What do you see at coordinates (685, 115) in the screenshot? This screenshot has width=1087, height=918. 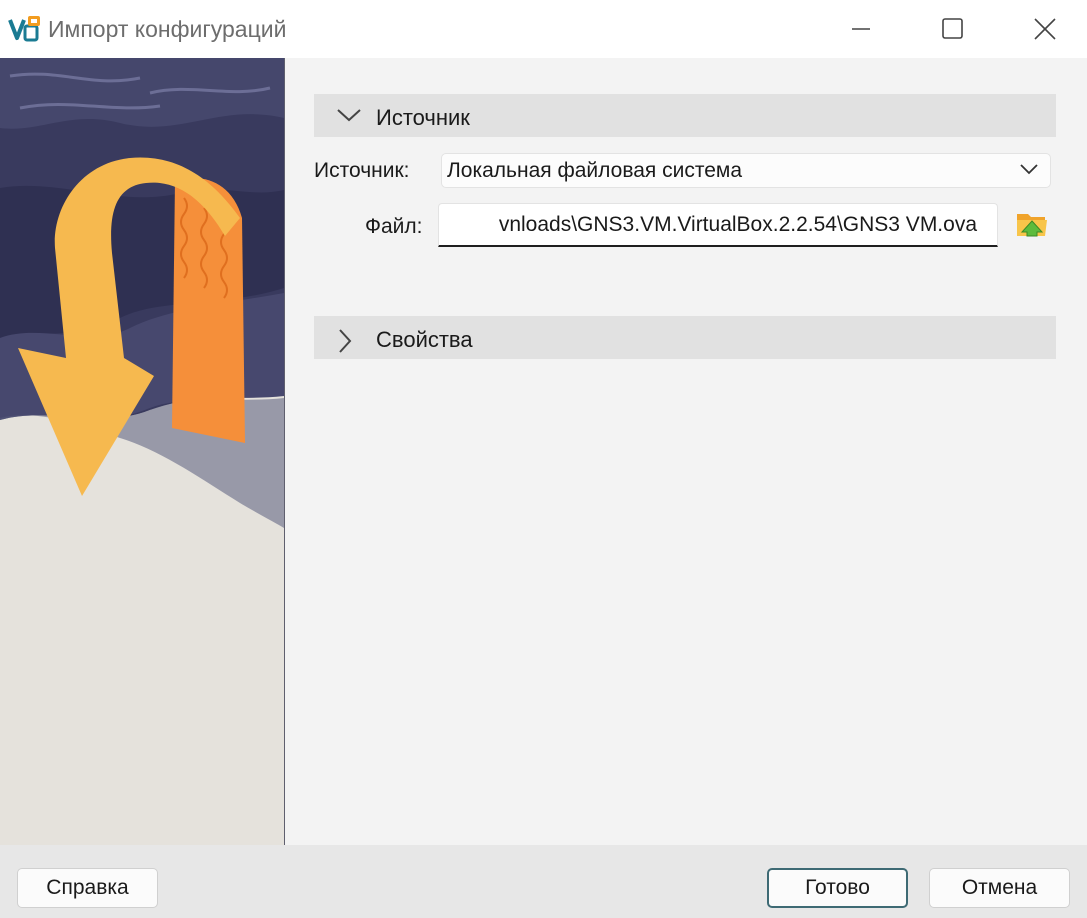 I see `section-source-header: Источник` at bounding box center [685, 115].